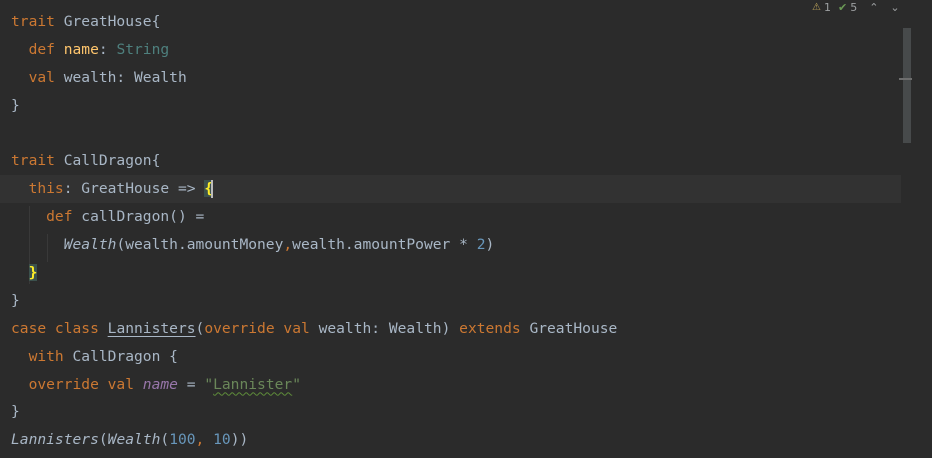 The width and height of the screenshot is (932, 458). What do you see at coordinates (816, 7) in the screenshot?
I see `warning-icon: ⚠` at bounding box center [816, 7].